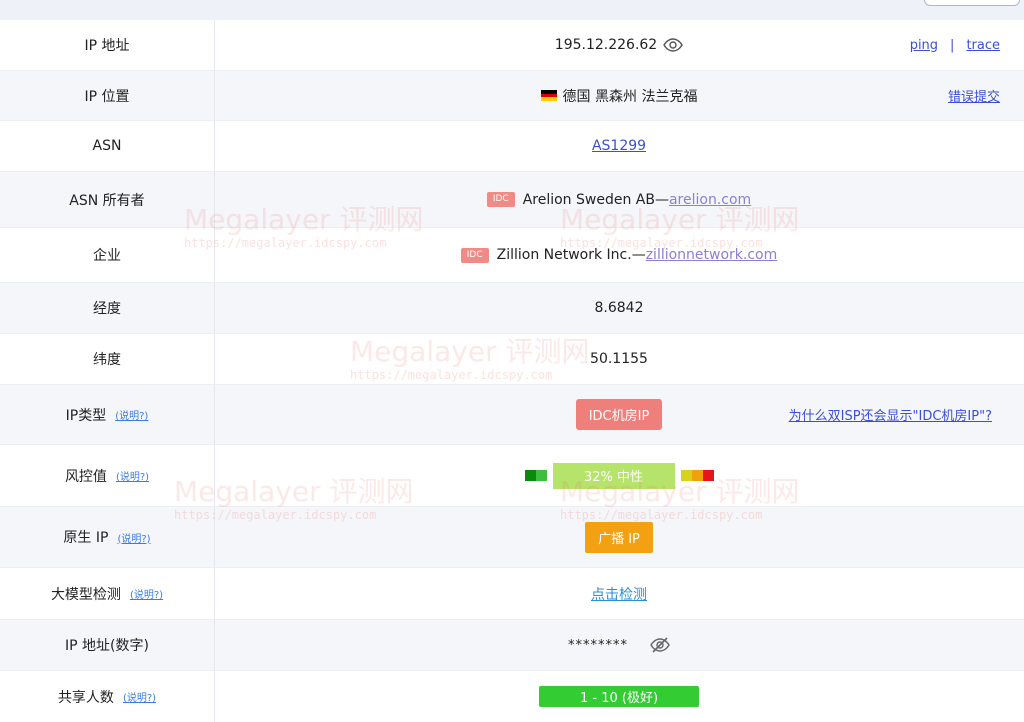  Describe the element at coordinates (710, 200) in the screenshot. I see `asn-owner-domain-link: arelion.com` at that location.